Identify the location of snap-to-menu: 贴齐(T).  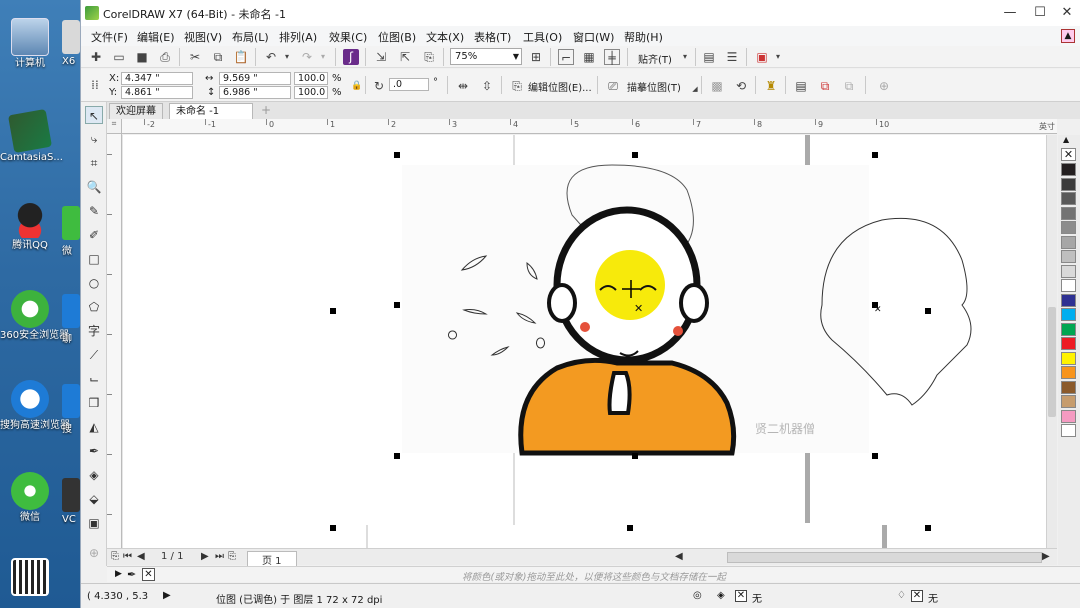
(655, 58).